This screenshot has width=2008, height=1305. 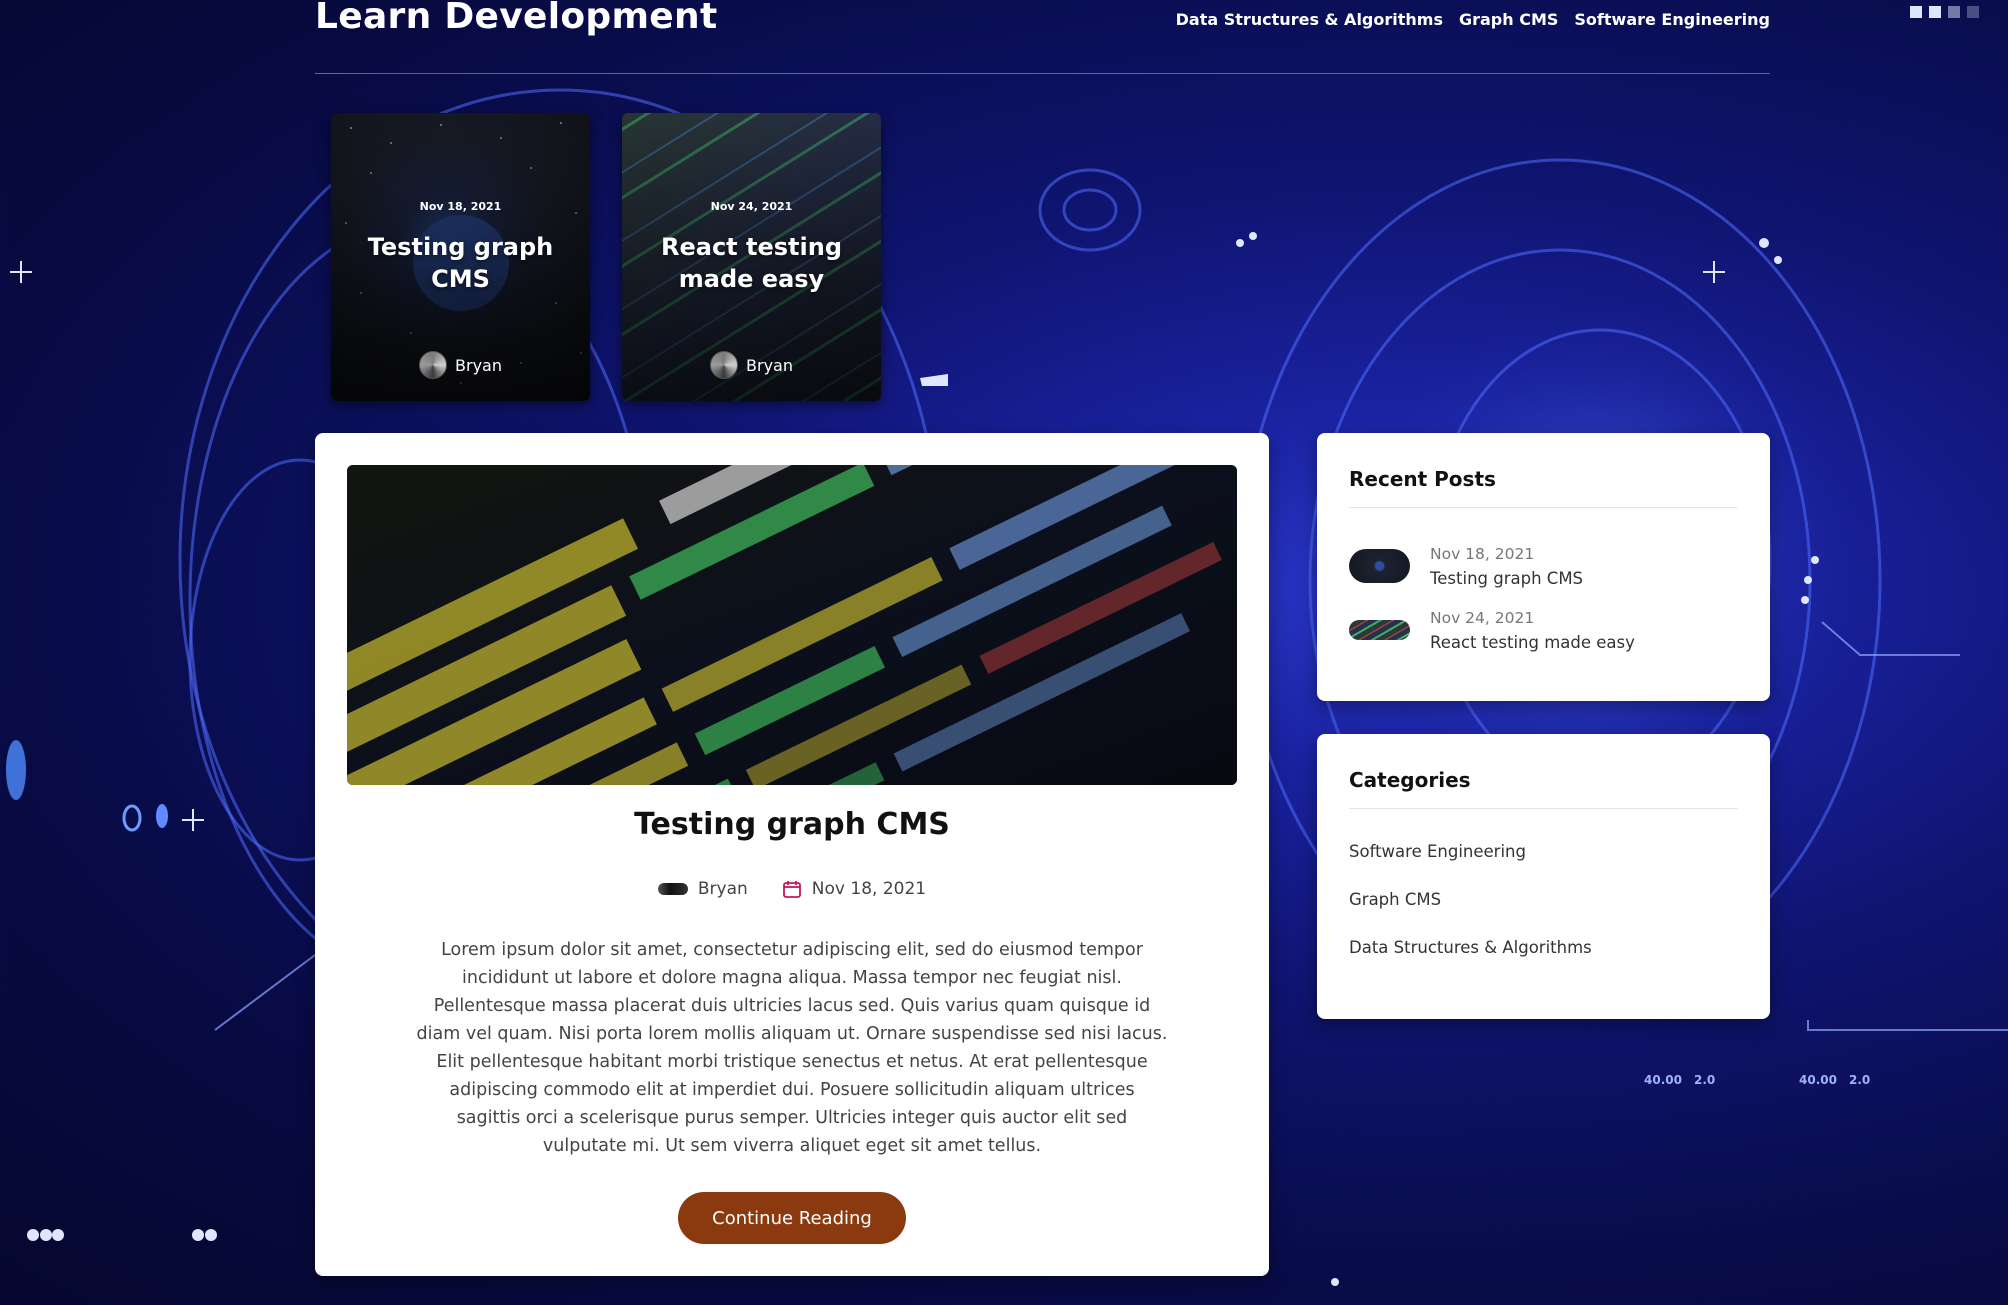 I want to click on calendar-icon, so click(x=791, y=889).